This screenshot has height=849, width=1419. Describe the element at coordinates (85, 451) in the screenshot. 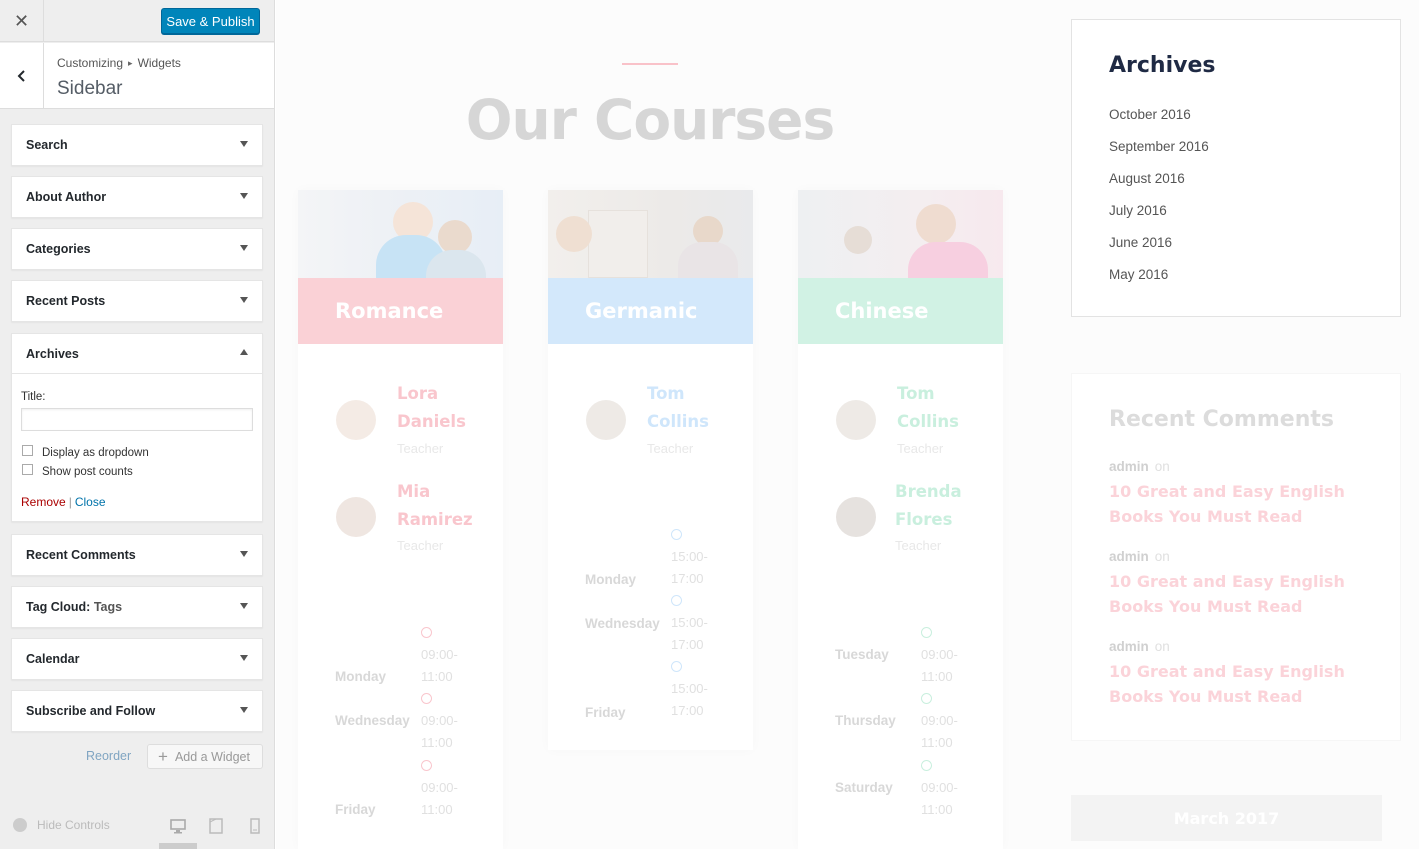

I see `dropdown-option: Display as dropdown` at that location.